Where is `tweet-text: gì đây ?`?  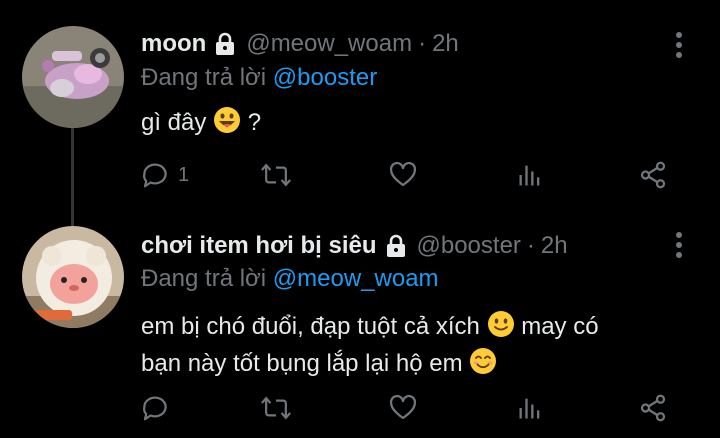 tweet-text: gì đây ? is located at coordinates (201, 124).